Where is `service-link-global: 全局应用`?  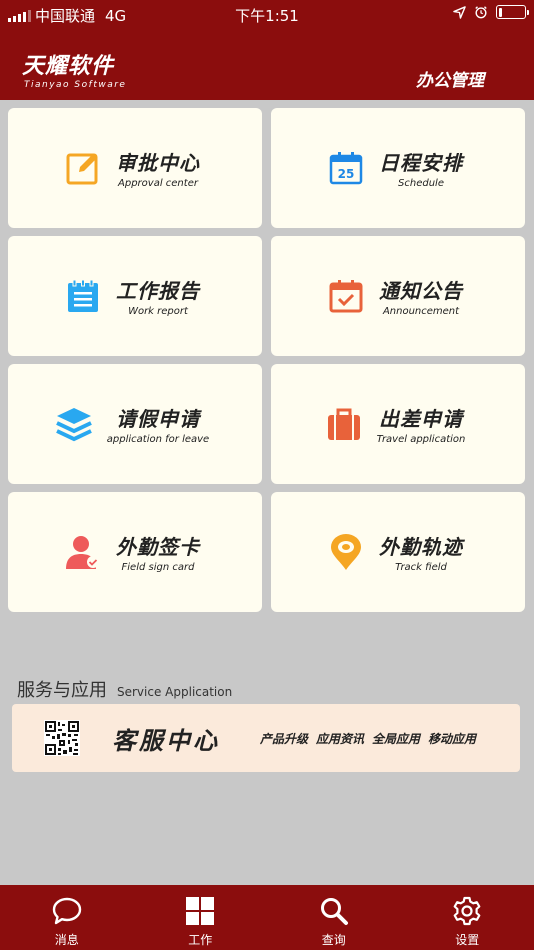 service-link-global: 全局应用 is located at coordinates (396, 738).